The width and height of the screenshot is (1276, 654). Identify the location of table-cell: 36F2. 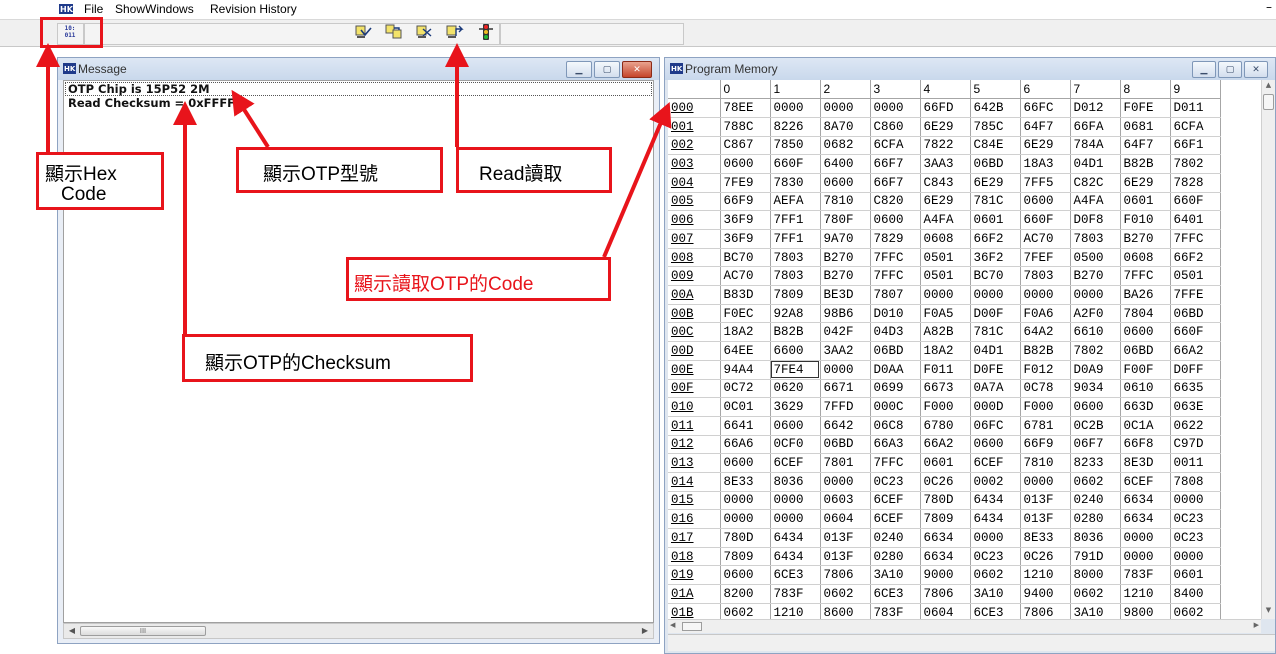
(995, 258).